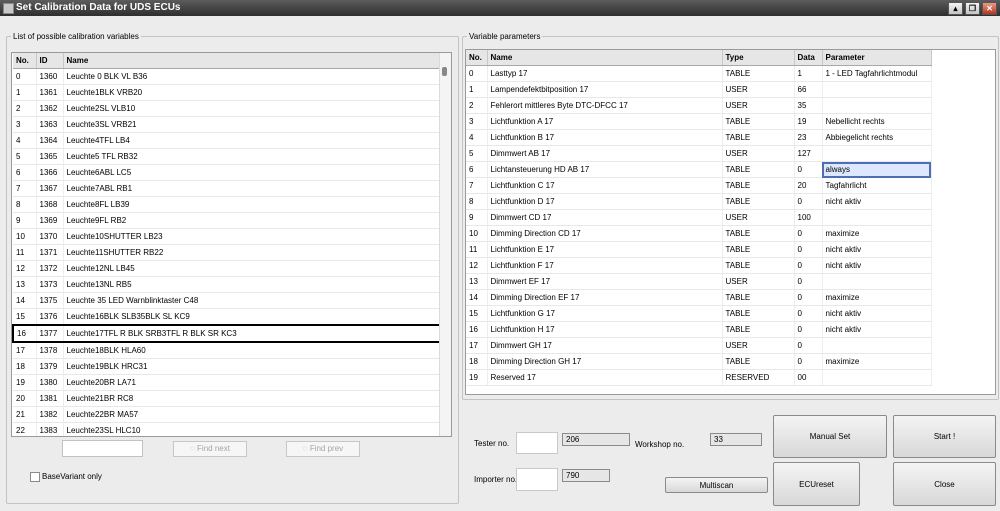 This screenshot has height=511, width=1000. Describe the element at coordinates (586, 475) in the screenshot. I see `importer-no-field: 790` at that location.